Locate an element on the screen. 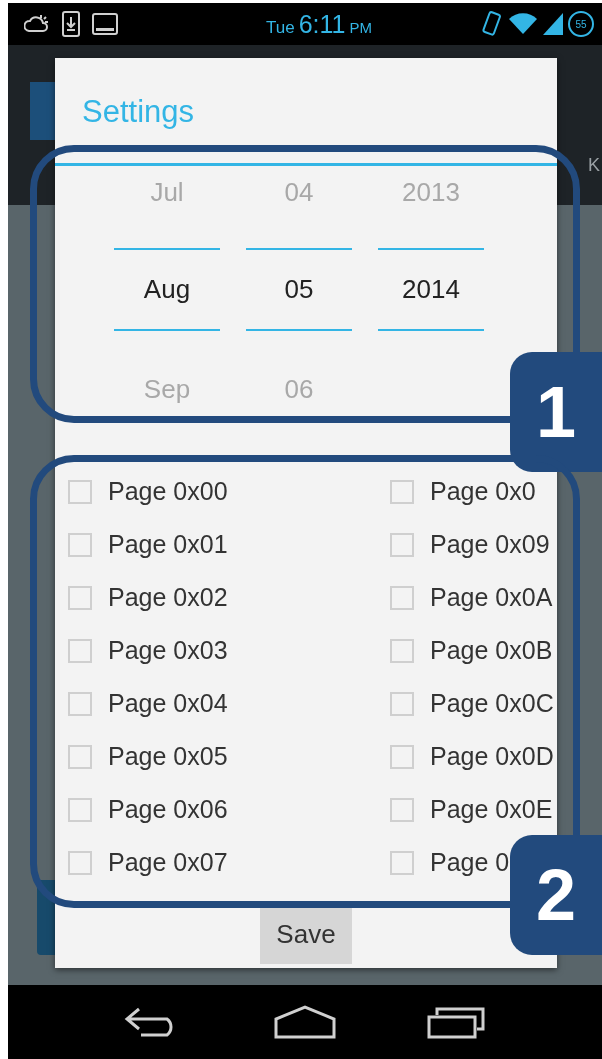 The image size is (602, 1059). checkbox-label: Page 0x0 is located at coordinates (483, 491).